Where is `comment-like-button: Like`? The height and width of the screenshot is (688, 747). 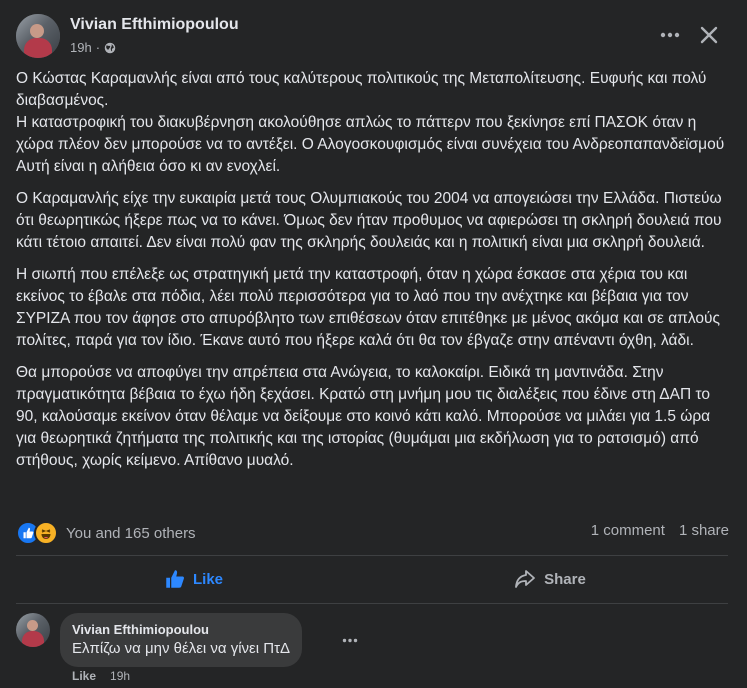
comment-like-button: Like is located at coordinates (84, 676).